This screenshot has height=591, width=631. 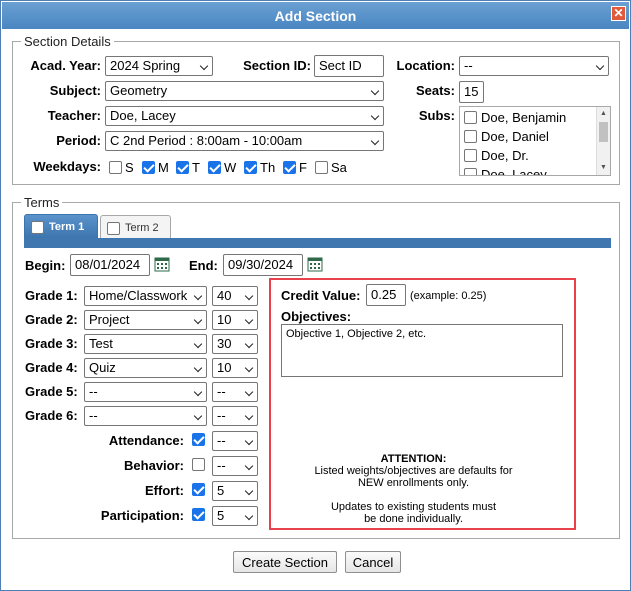 What do you see at coordinates (235, 416) in the screenshot?
I see `grade-6-weight-select: --` at bounding box center [235, 416].